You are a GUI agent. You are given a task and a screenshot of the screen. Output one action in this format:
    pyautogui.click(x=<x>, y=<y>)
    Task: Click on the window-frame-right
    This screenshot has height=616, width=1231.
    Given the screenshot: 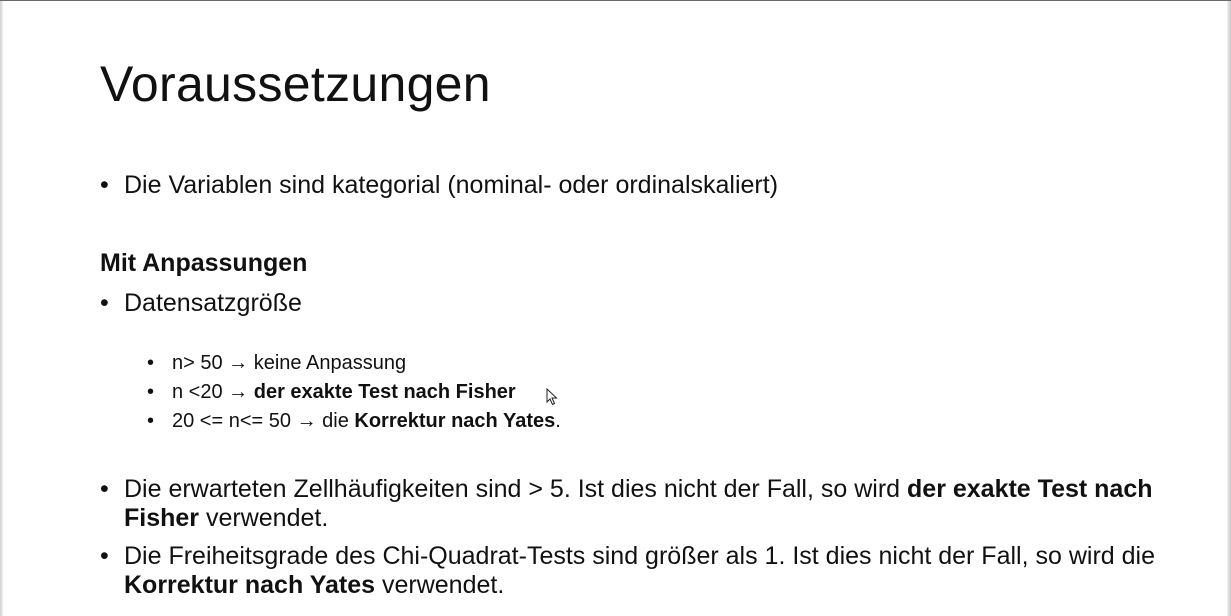 What is the action you would take?
    pyautogui.click(x=1229, y=308)
    